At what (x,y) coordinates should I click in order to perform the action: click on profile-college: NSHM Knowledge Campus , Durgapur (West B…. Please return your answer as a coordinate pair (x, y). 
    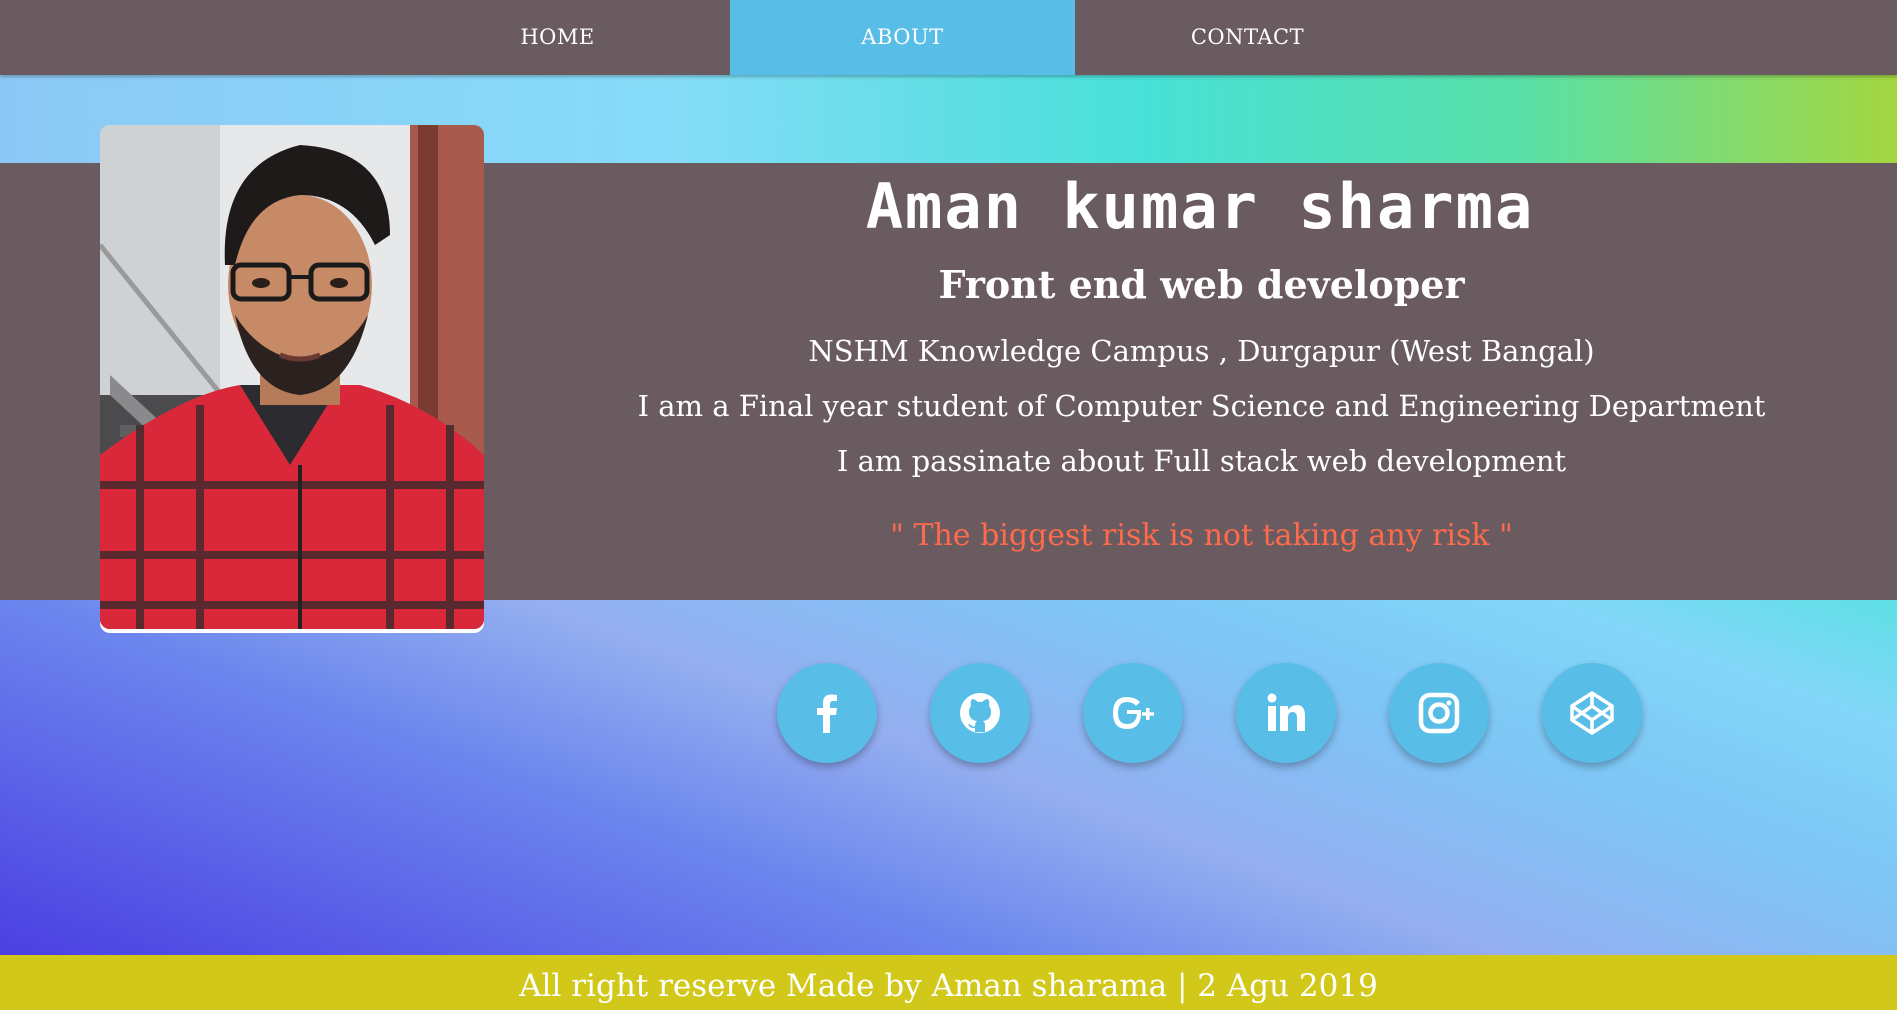
    Looking at the image, I should click on (1201, 351).